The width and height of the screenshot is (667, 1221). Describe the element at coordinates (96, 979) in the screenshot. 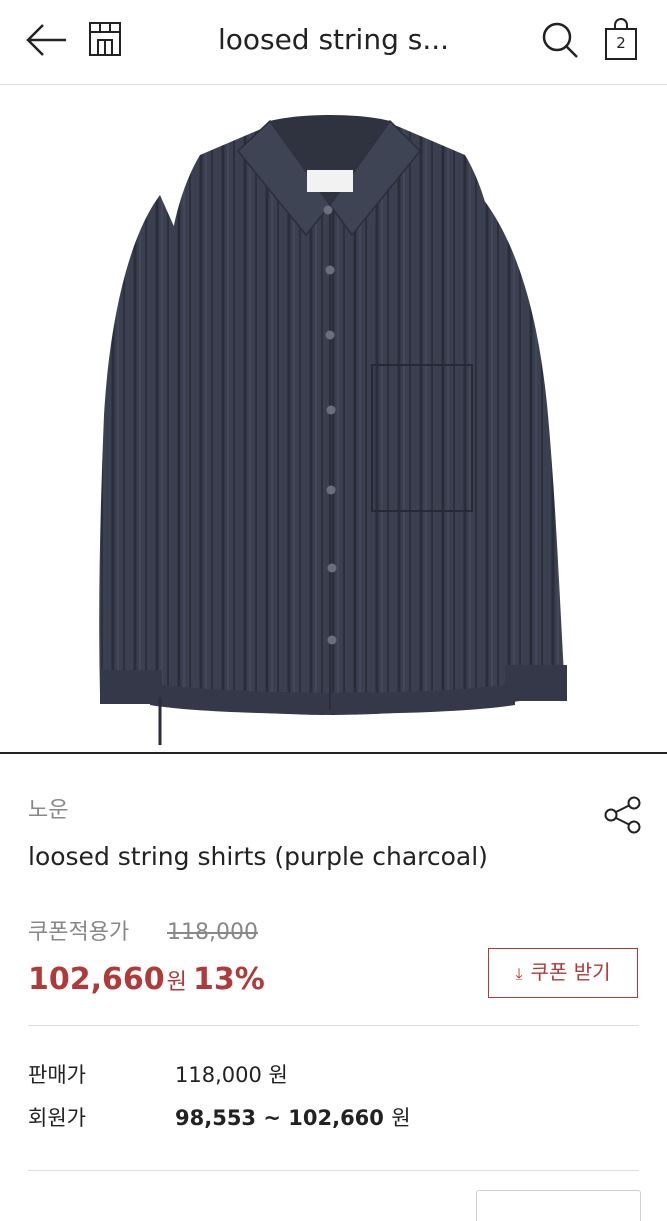

I see `sale-price-value: 102,660` at that location.